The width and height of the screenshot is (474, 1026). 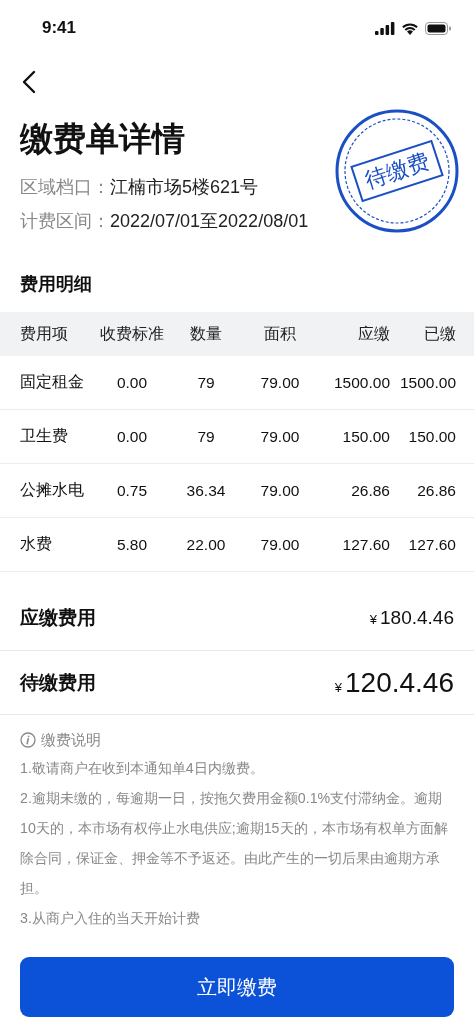 What do you see at coordinates (56, 284) in the screenshot?
I see `section-title: 费用明细` at bounding box center [56, 284].